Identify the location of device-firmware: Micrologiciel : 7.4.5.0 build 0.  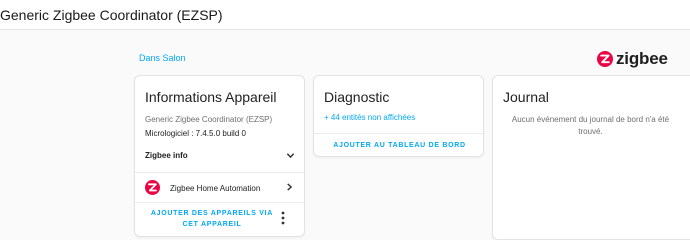
(195, 133).